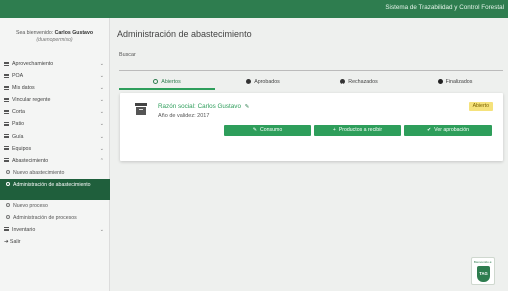 Image resolution: width=508 pixels, height=291 pixels. I want to click on search-label: Buscar, so click(127, 55).